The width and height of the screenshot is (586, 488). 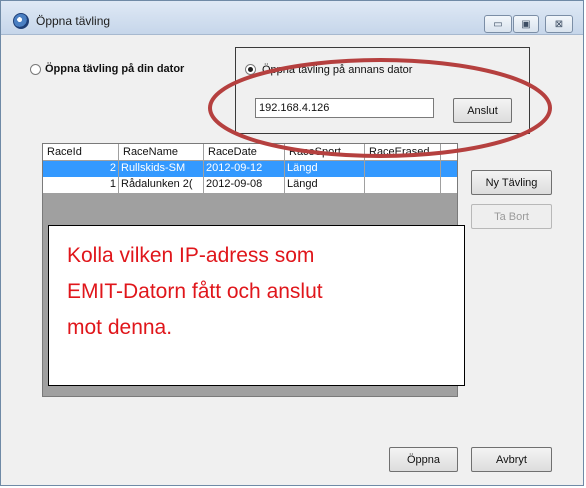 What do you see at coordinates (191, 255) in the screenshot?
I see `annotation-line: Kolla vilken IP-adress som` at bounding box center [191, 255].